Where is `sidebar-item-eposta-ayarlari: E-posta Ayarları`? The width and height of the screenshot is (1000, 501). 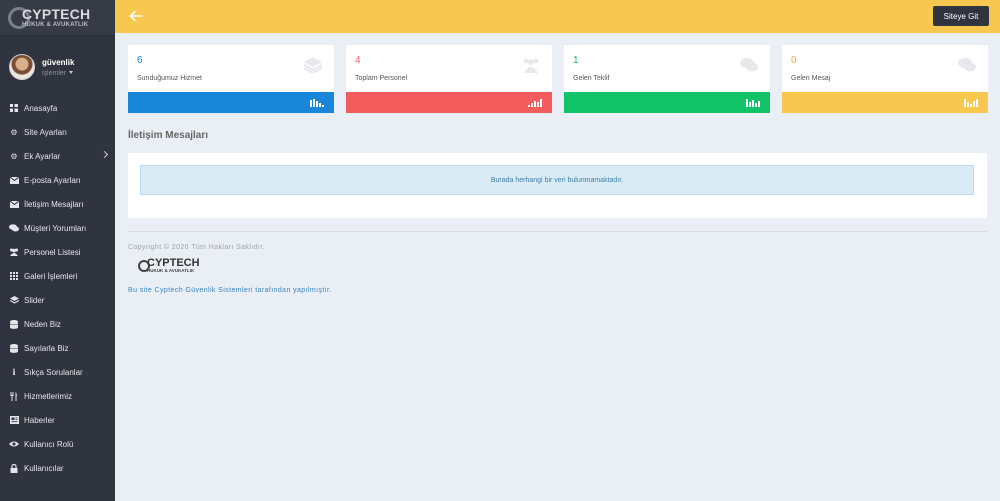 sidebar-item-eposta-ayarlari: E-posta Ayarları is located at coordinates (57, 180).